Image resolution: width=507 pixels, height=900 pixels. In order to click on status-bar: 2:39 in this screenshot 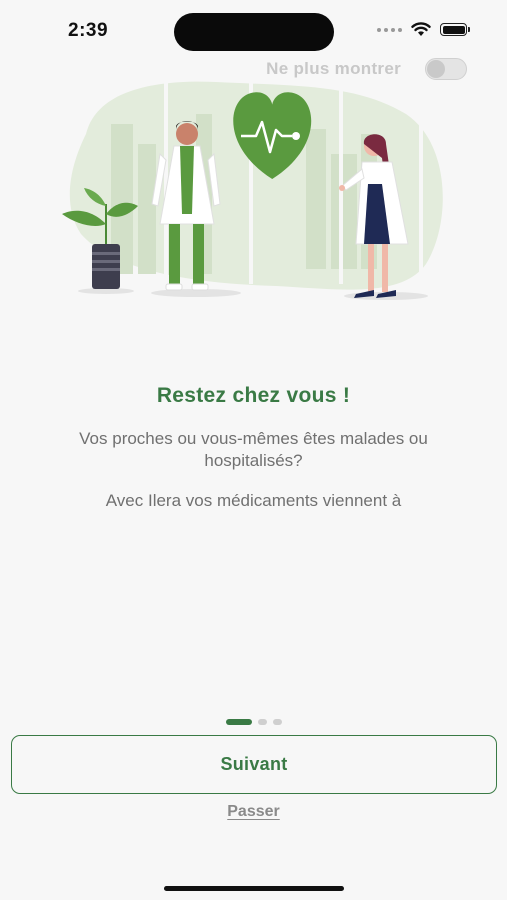, I will do `click(253, 31)`.